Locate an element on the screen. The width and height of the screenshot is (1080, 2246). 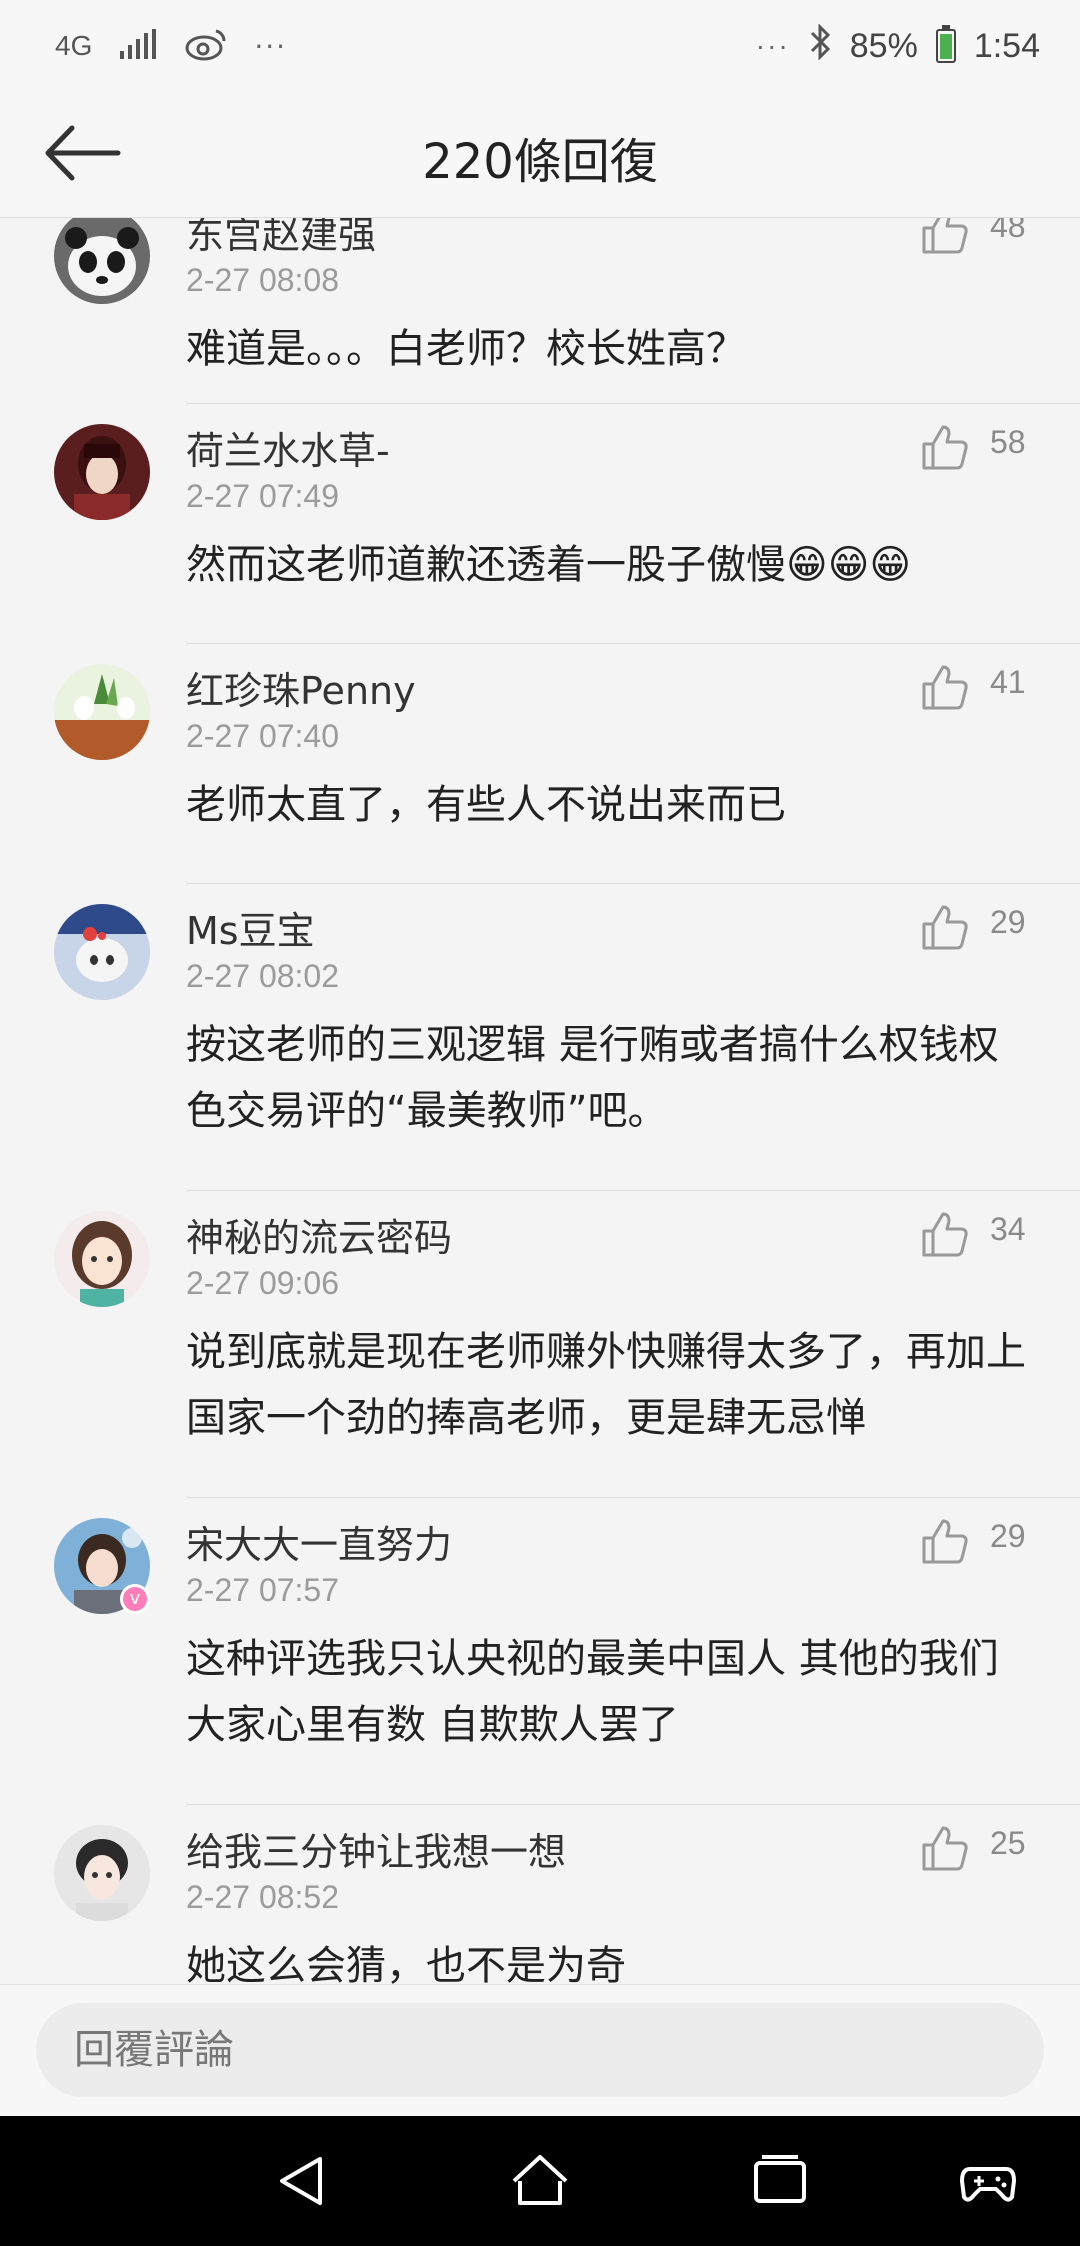
more-status: ··· is located at coordinates (772, 45).